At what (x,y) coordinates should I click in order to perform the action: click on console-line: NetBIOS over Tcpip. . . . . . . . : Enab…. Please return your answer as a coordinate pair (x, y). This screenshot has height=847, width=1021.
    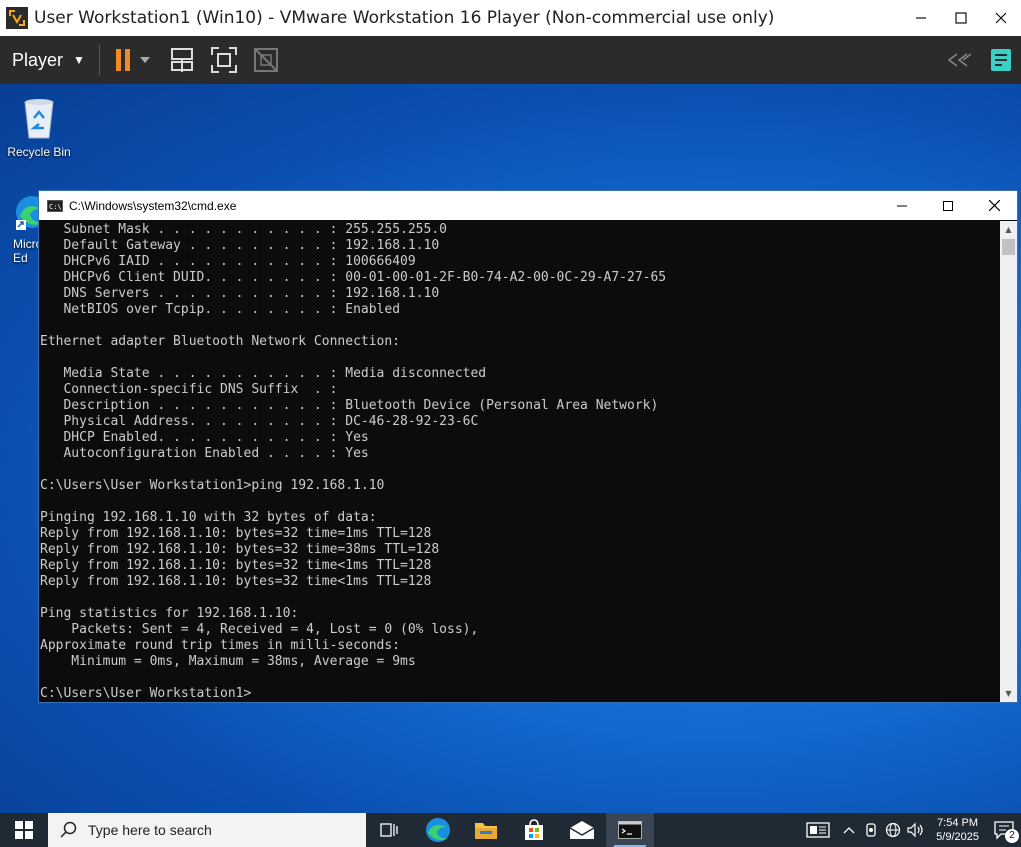
    Looking at the image, I should click on (220, 309).